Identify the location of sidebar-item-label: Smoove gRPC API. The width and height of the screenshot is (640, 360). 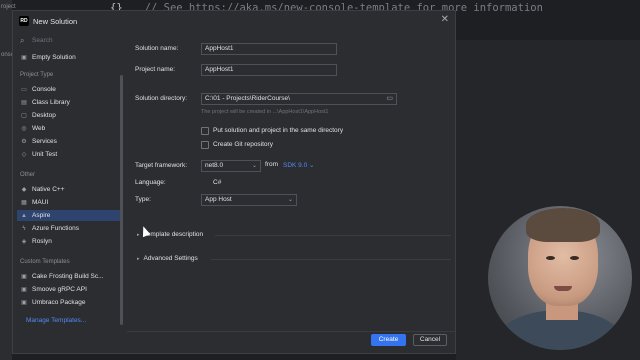
(59, 289).